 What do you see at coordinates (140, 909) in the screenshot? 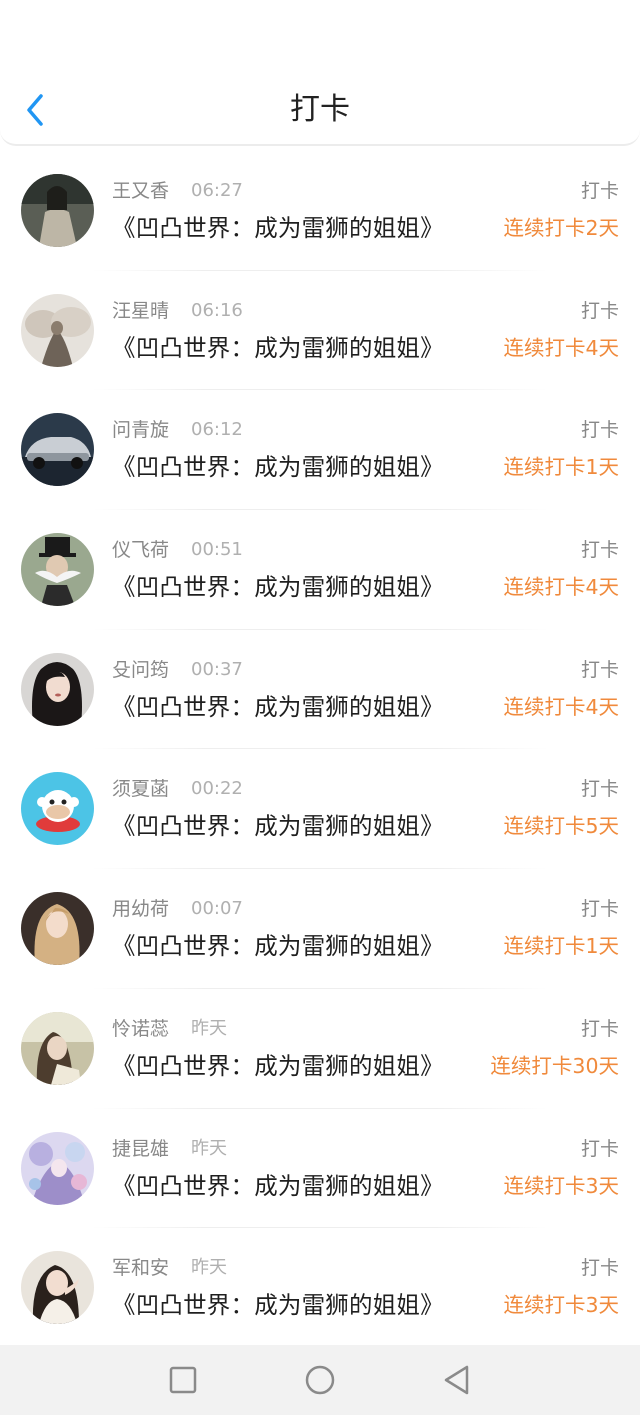
I see `user-name: 用幼荷` at bounding box center [140, 909].